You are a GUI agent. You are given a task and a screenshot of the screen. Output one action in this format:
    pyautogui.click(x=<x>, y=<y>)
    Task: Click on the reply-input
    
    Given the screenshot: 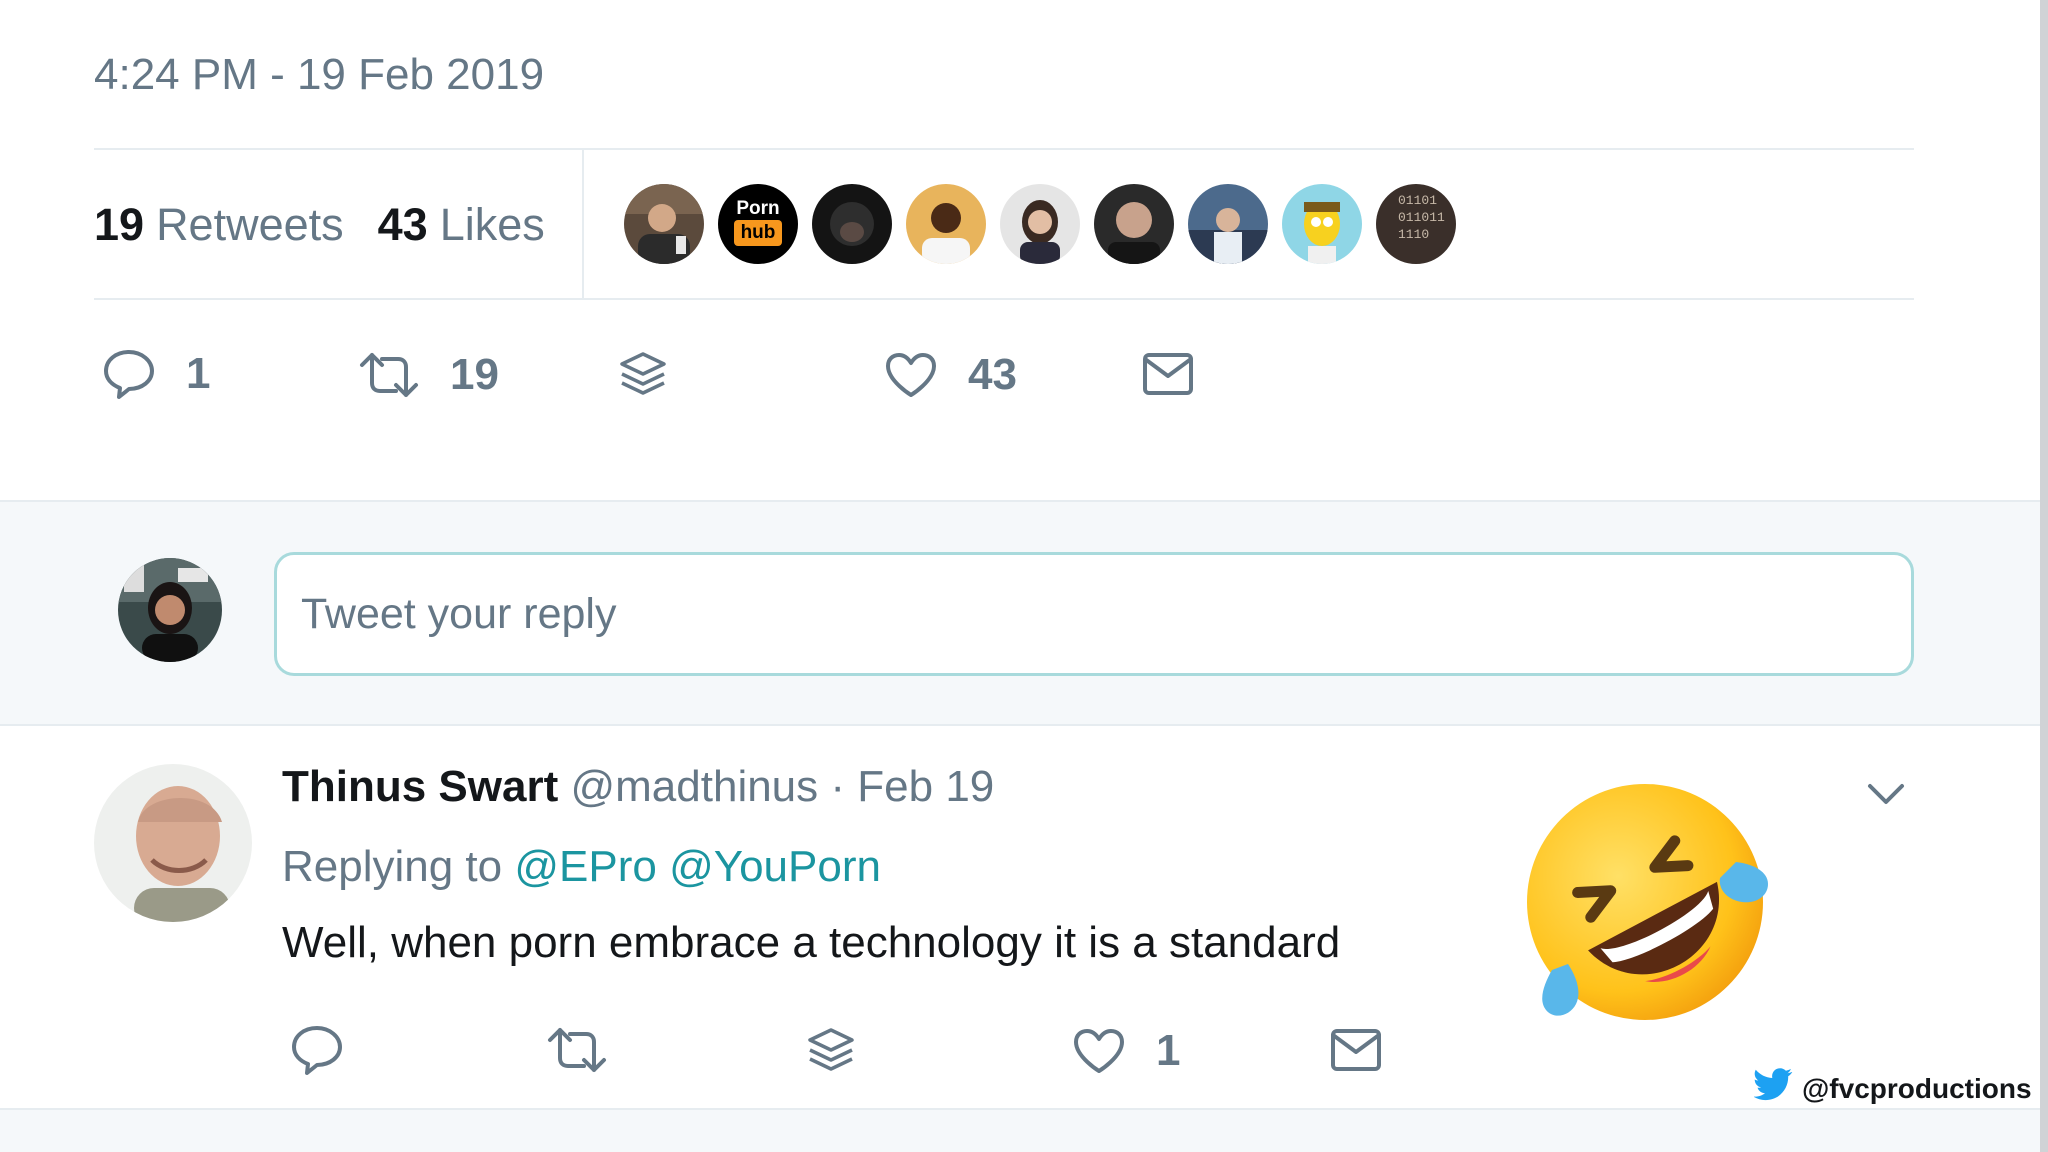 What is the action you would take?
    pyautogui.click(x=1094, y=614)
    